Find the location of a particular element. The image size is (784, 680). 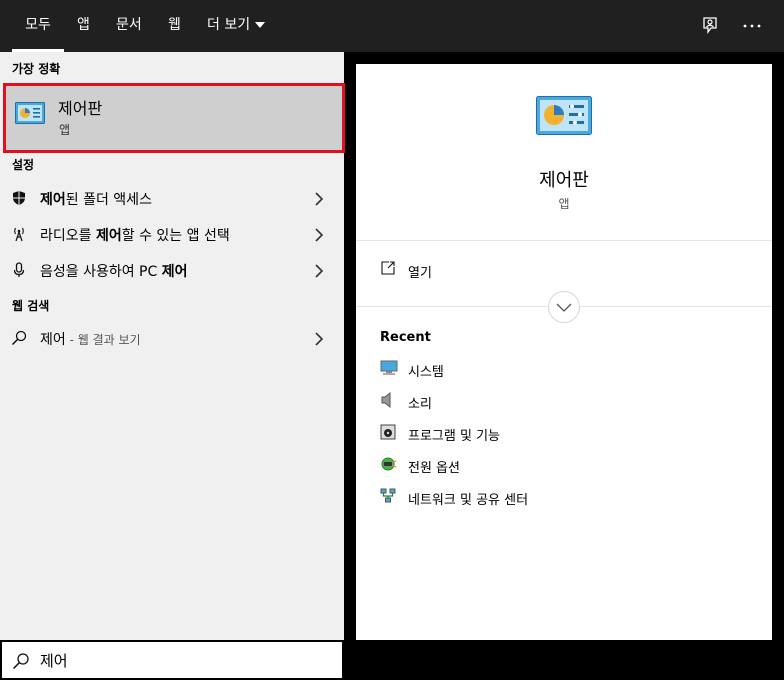

divider is located at coordinates (564, 240).